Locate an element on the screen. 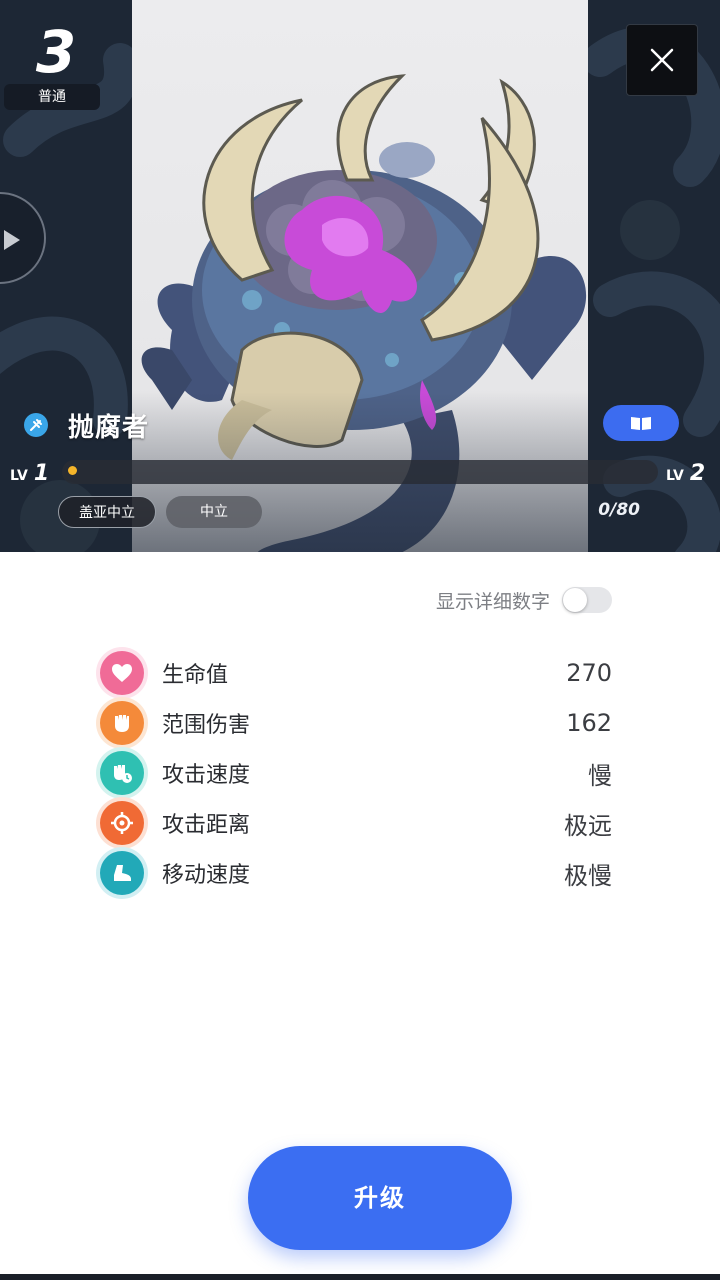 This screenshot has height=1280, width=720. bottom-edge-bar is located at coordinates (360, 1277).